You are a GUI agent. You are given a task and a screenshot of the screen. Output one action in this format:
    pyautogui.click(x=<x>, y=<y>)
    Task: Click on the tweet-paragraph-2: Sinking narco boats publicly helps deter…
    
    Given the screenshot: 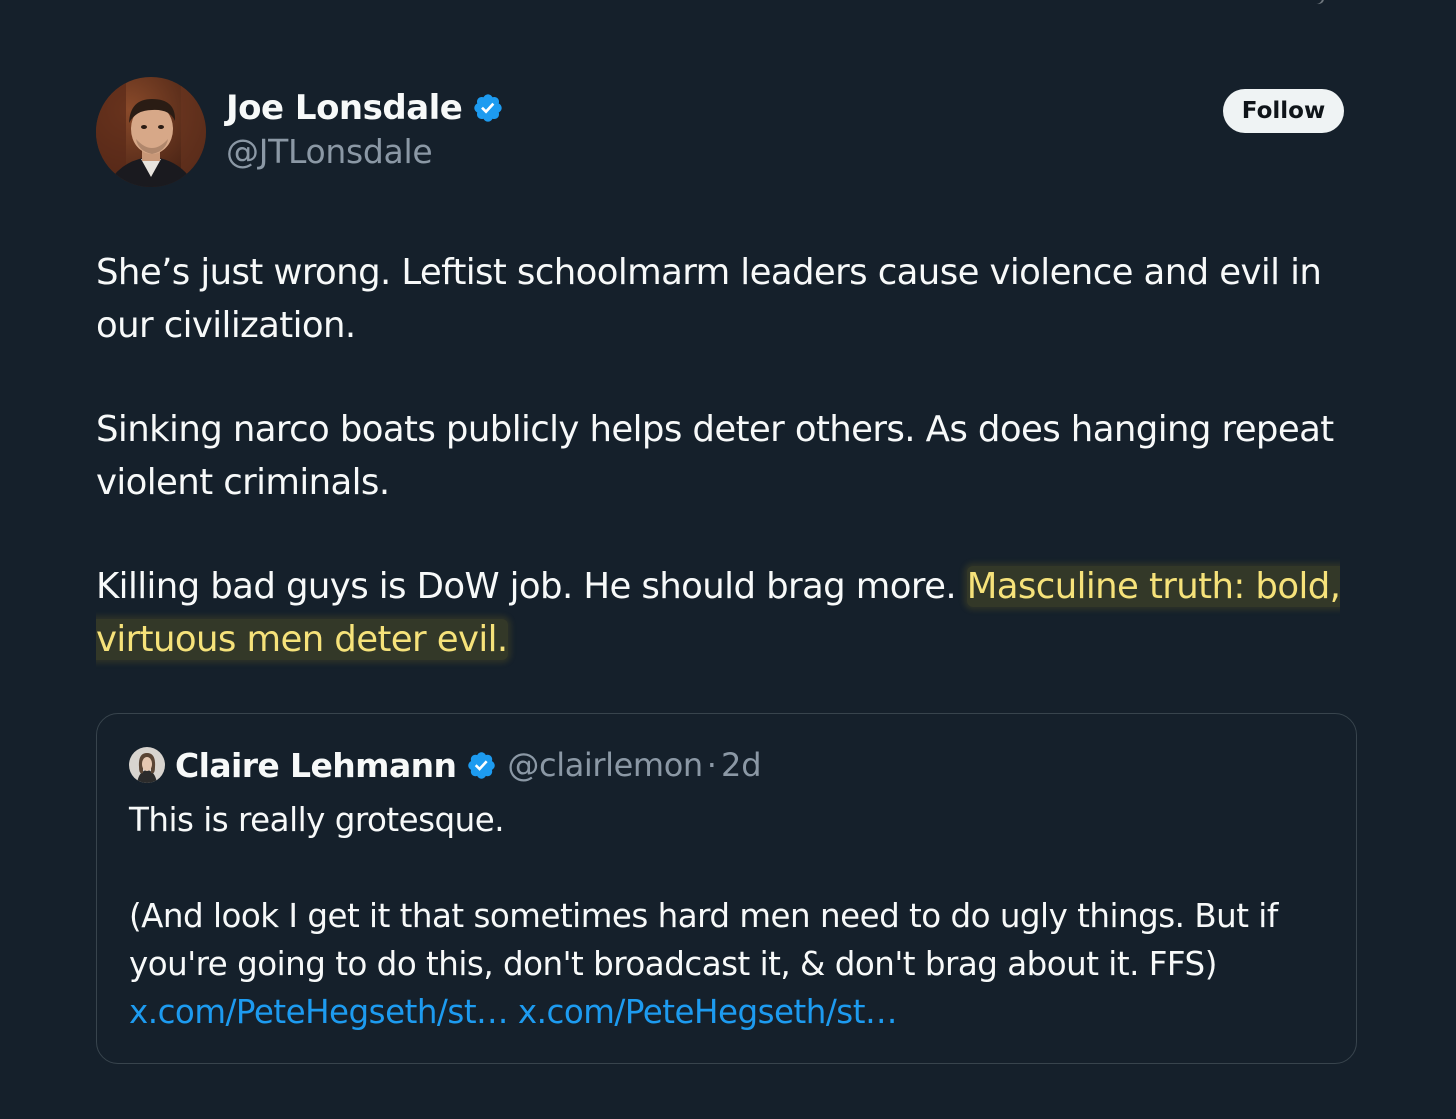 What is the action you would take?
    pyautogui.click(x=715, y=456)
    